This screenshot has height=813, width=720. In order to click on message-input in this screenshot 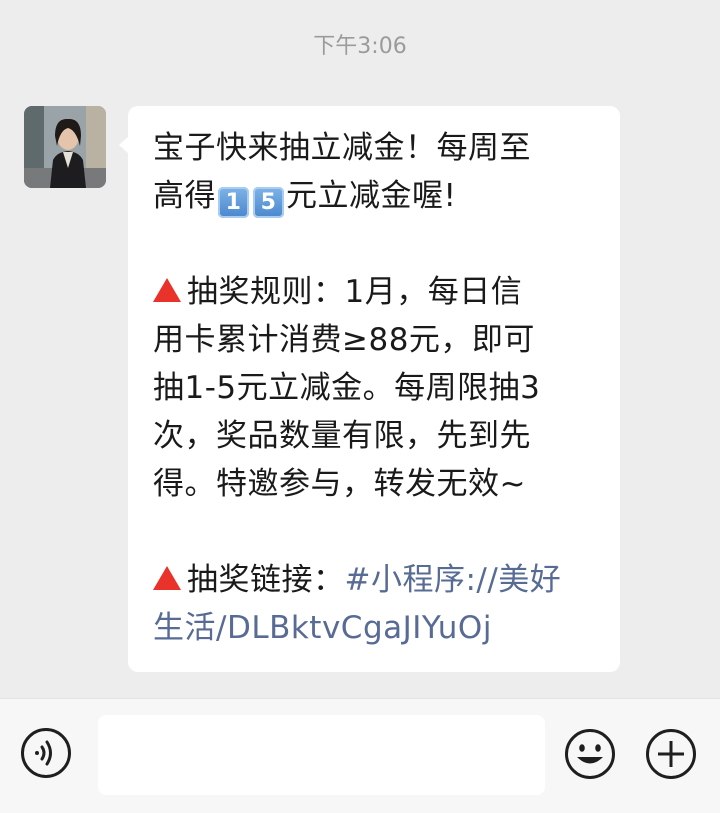, I will do `click(321, 755)`.